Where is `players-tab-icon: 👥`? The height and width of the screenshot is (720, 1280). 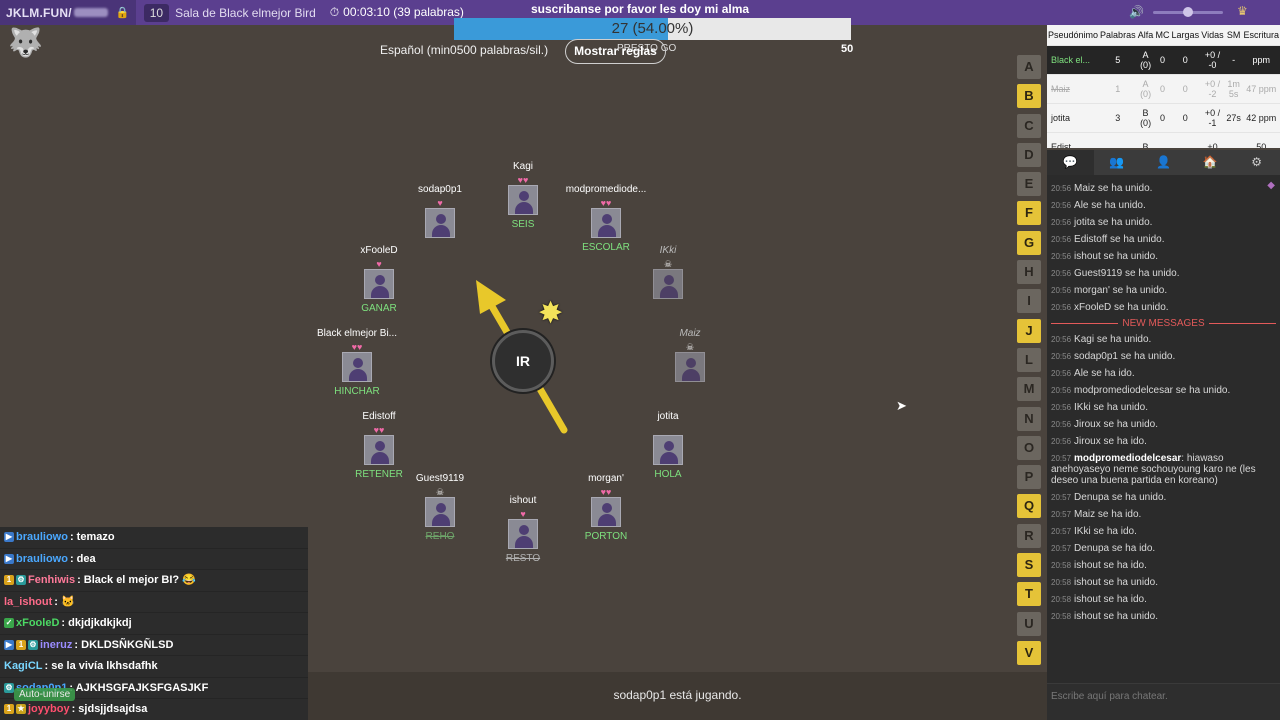 players-tab-icon: 👥 is located at coordinates (1117, 162).